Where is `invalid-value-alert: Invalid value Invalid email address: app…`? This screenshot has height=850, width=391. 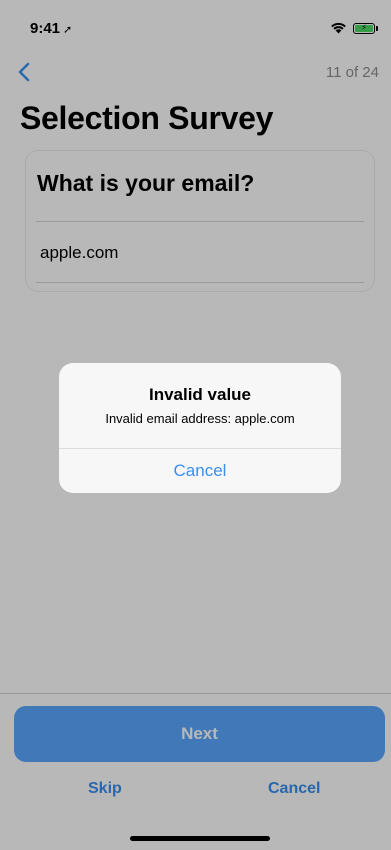 invalid-value-alert: Invalid value Invalid email address: app… is located at coordinates (200, 428).